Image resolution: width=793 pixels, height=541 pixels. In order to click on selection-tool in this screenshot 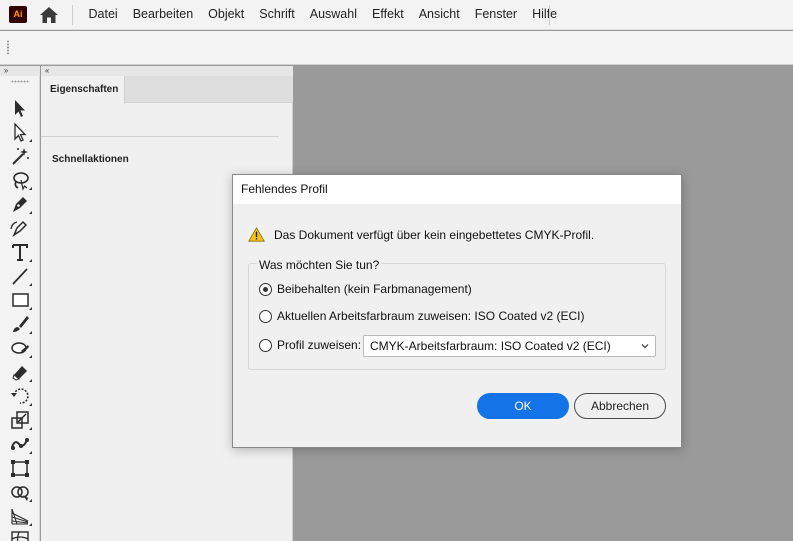, I will do `click(20, 108)`.